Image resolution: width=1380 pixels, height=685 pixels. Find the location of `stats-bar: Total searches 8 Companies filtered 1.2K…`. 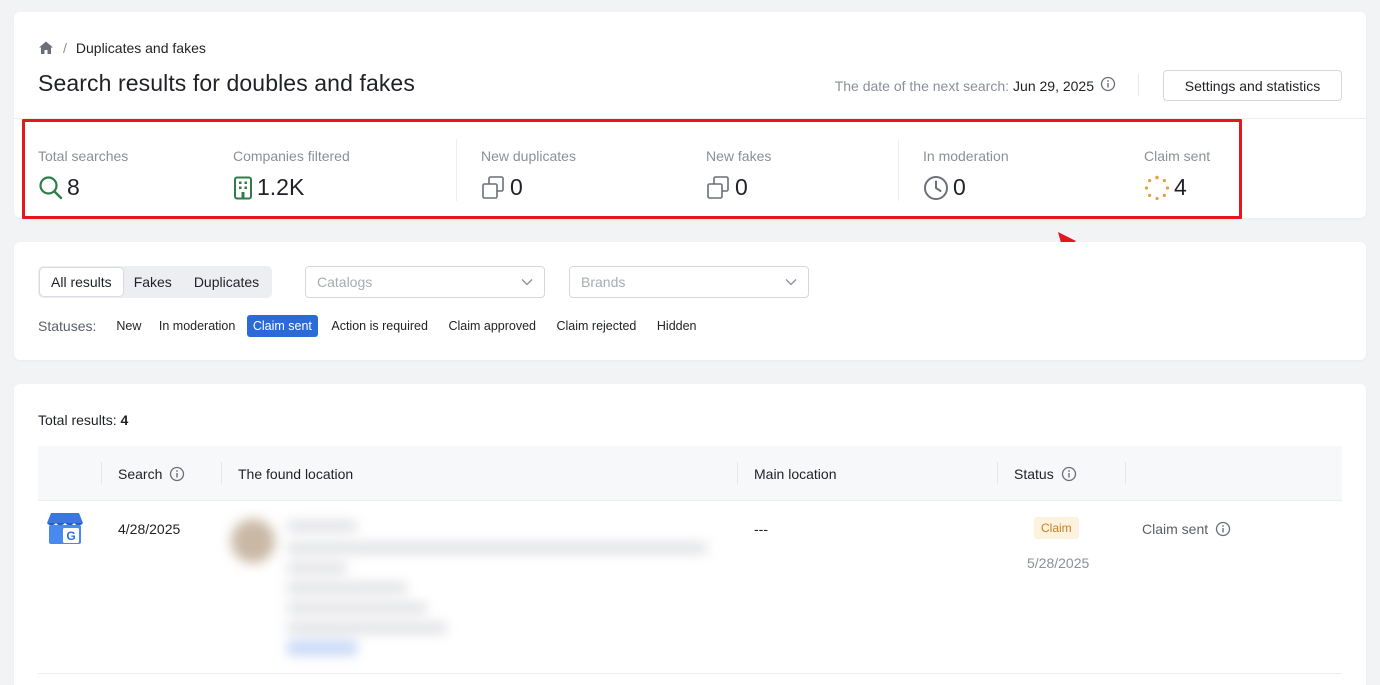

stats-bar: Total searches 8 Companies filtered 1.2K… is located at coordinates (629, 168).